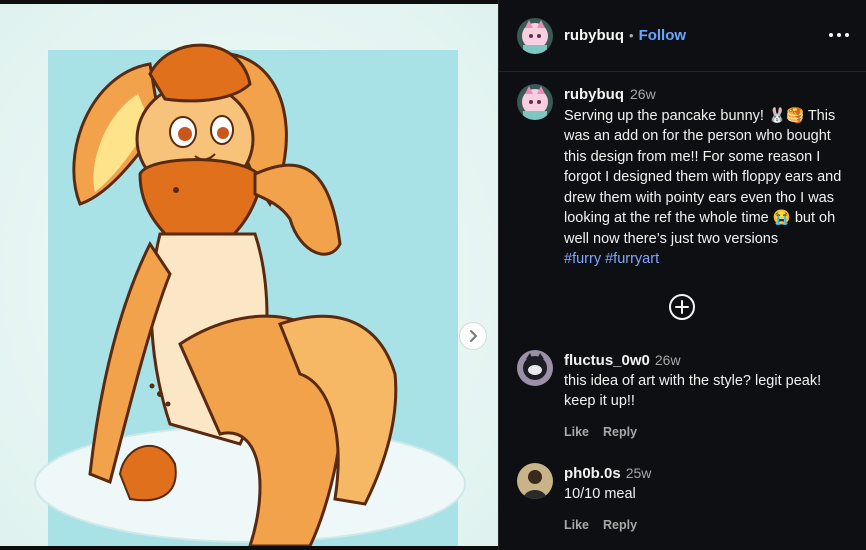  Describe the element at coordinates (607, 360) in the screenshot. I see `comment-author: fluctus_0w0` at that location.